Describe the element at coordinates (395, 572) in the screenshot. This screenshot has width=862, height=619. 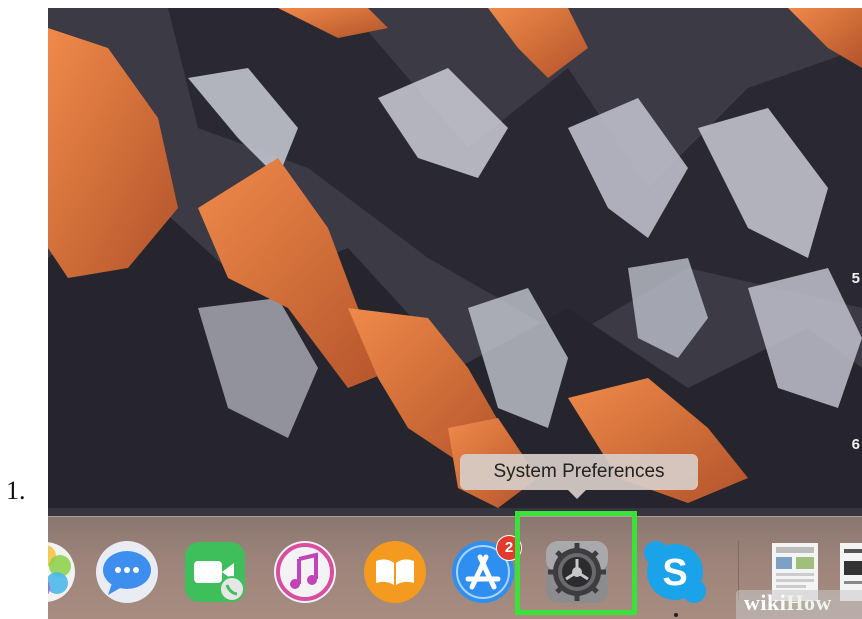
I see `ibooks-icon` at that location.